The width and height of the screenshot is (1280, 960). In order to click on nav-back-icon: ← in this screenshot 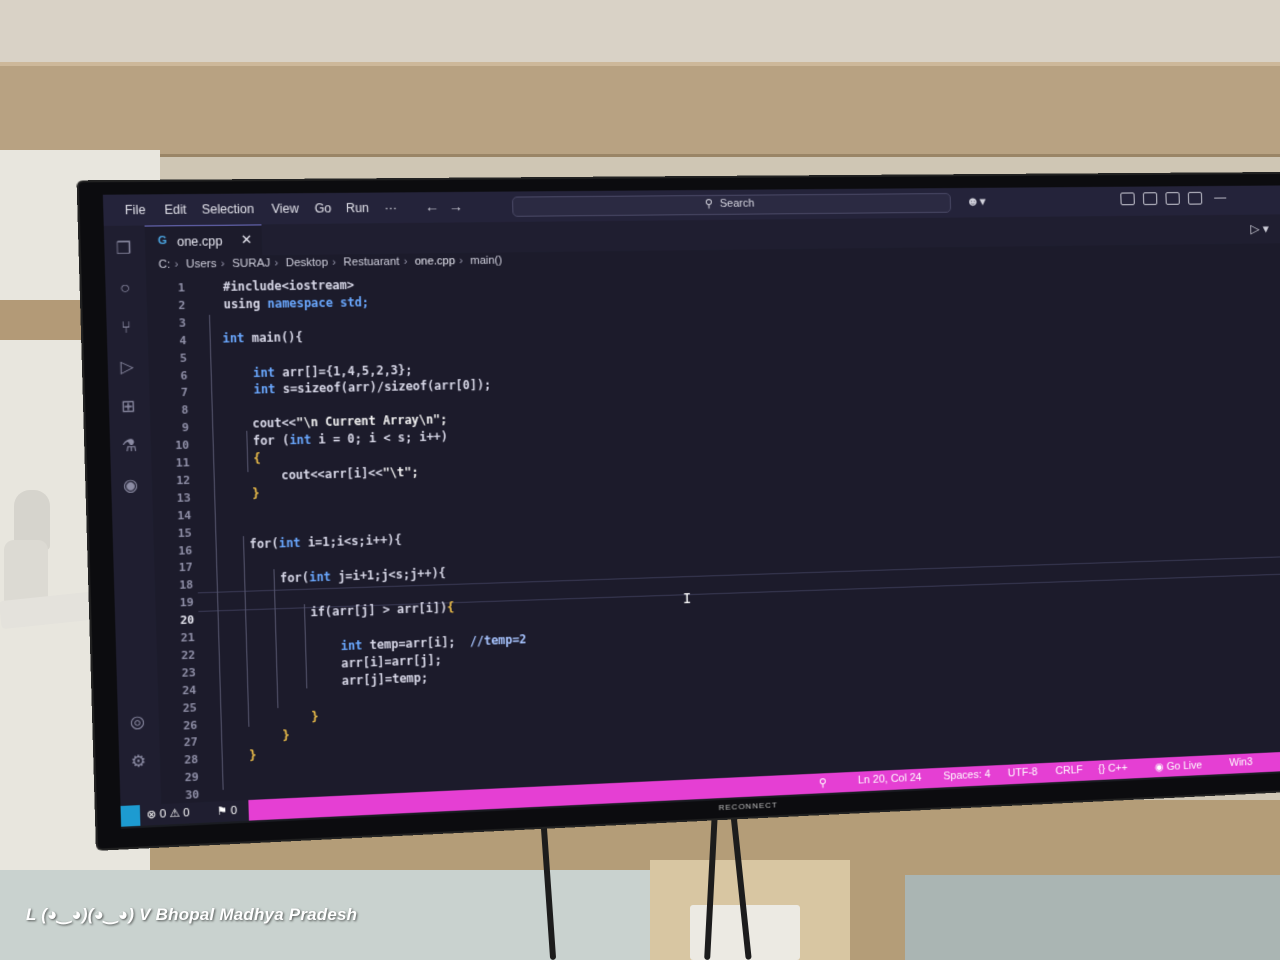, I will do `click(432, 206)`.